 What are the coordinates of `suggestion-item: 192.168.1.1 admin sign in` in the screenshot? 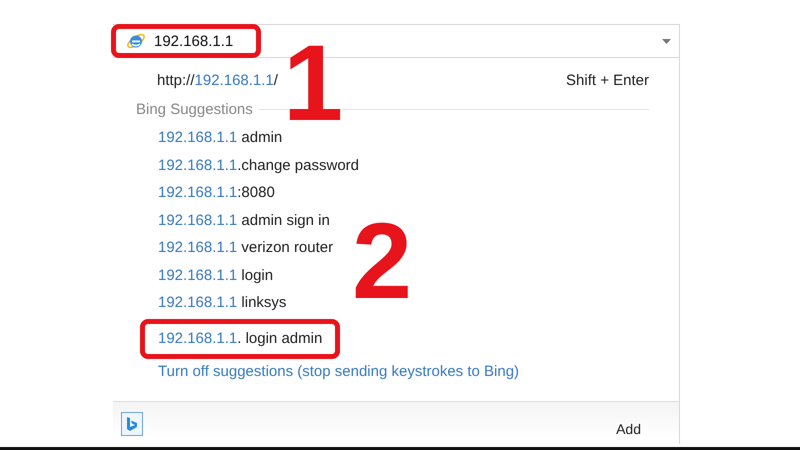 It's located at (244, 220).